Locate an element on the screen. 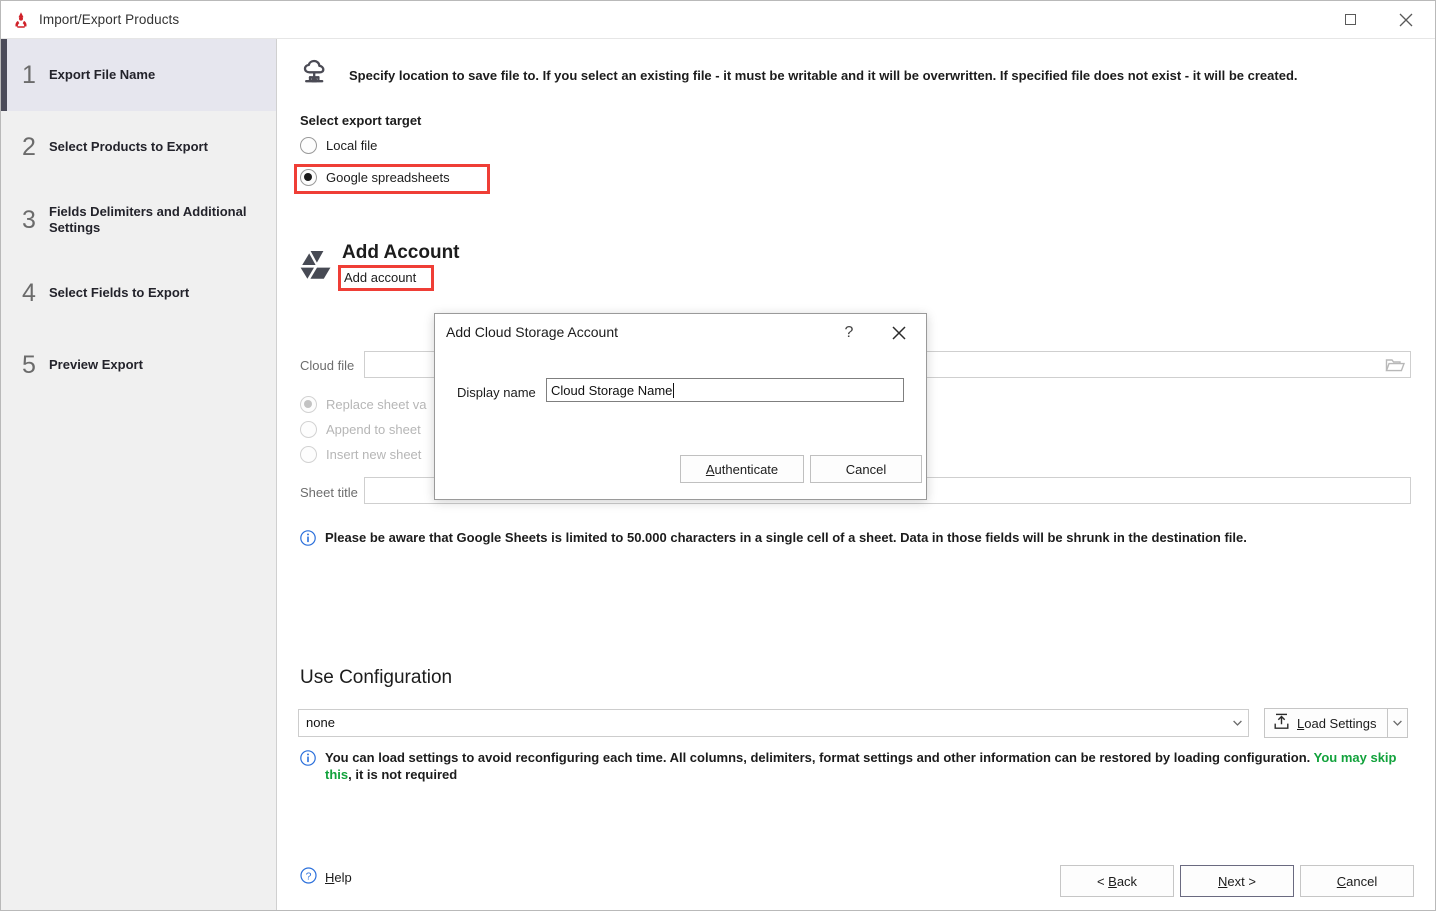  back-button-label: < Back is located at coordinates (1117, 881).